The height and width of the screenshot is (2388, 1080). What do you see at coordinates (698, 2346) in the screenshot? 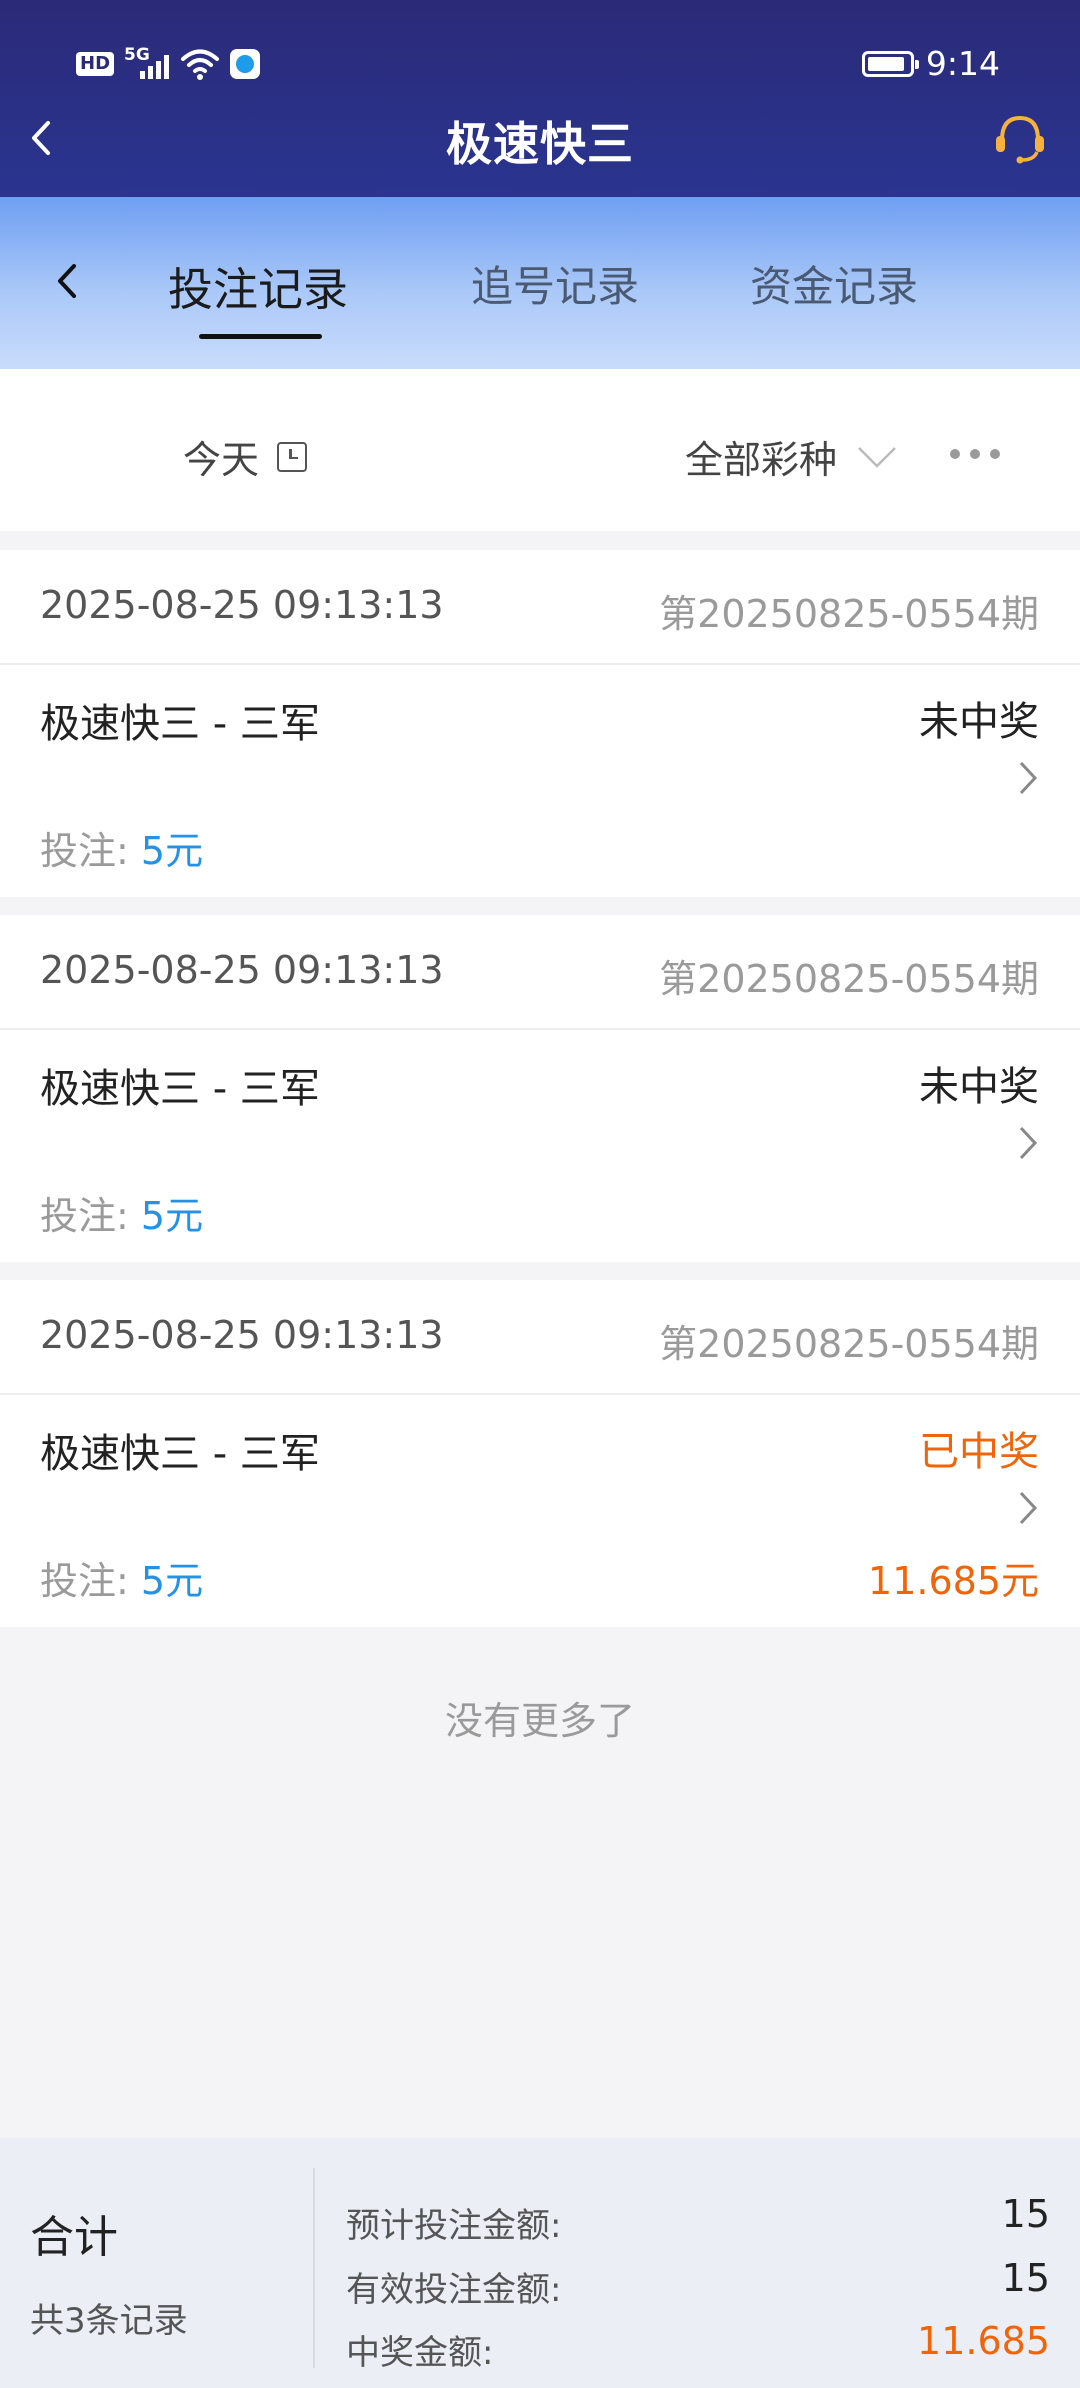
I see `summary-row-prize: 中奖金额: 11.685` at bounding box center [698, 2346].